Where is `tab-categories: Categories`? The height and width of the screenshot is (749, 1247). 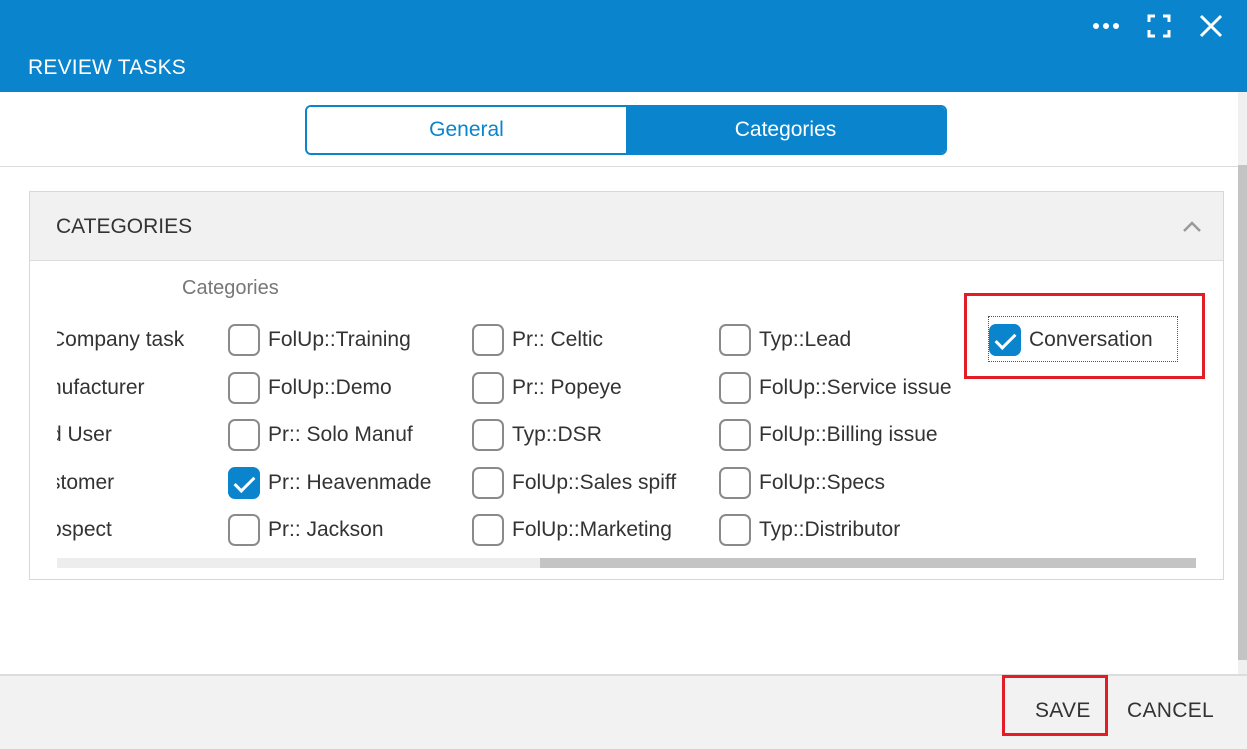 tab-categories: Categories is located at coordinates (785, 130).